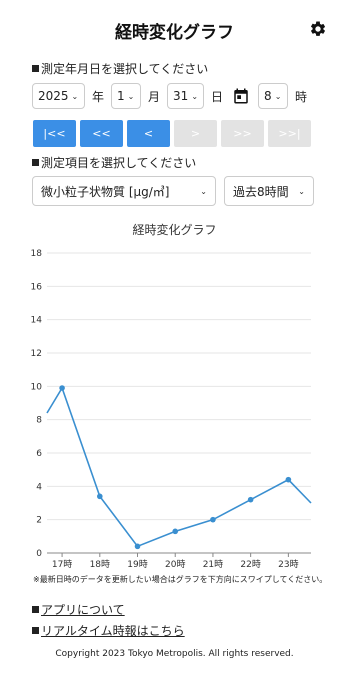 Image resolution: width=349 pixels, height=688 pixels. What do you see at coordinates (269, 191) in the screenshot?
I see `period-select: 過去8時間 ⌄` at bounding box center [269, 191].